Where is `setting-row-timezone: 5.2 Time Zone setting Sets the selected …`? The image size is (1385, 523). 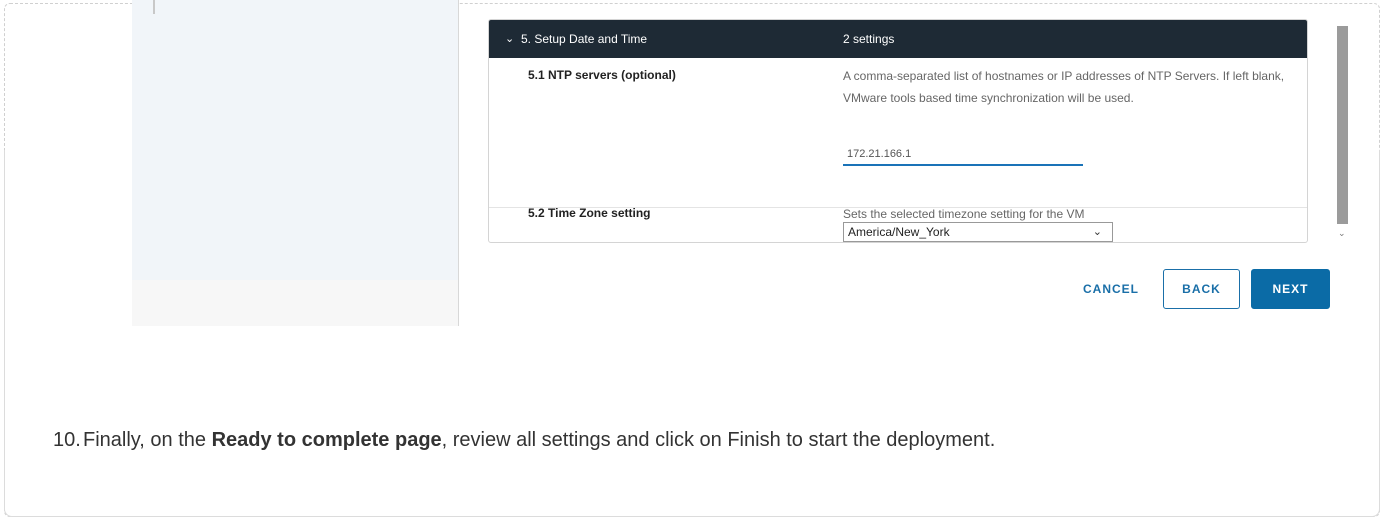 setting-row-timezone: 5.2 Time Zone setting Sets the selected … is located at coordinates (898, 224).